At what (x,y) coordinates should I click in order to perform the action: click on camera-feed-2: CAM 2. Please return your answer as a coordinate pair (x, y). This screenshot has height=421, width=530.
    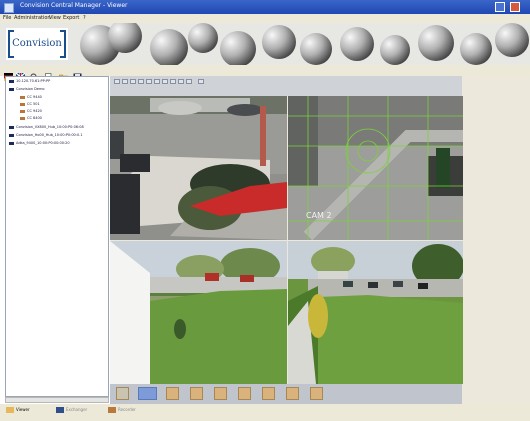
    Looking at the image, I should click on (375, 168).